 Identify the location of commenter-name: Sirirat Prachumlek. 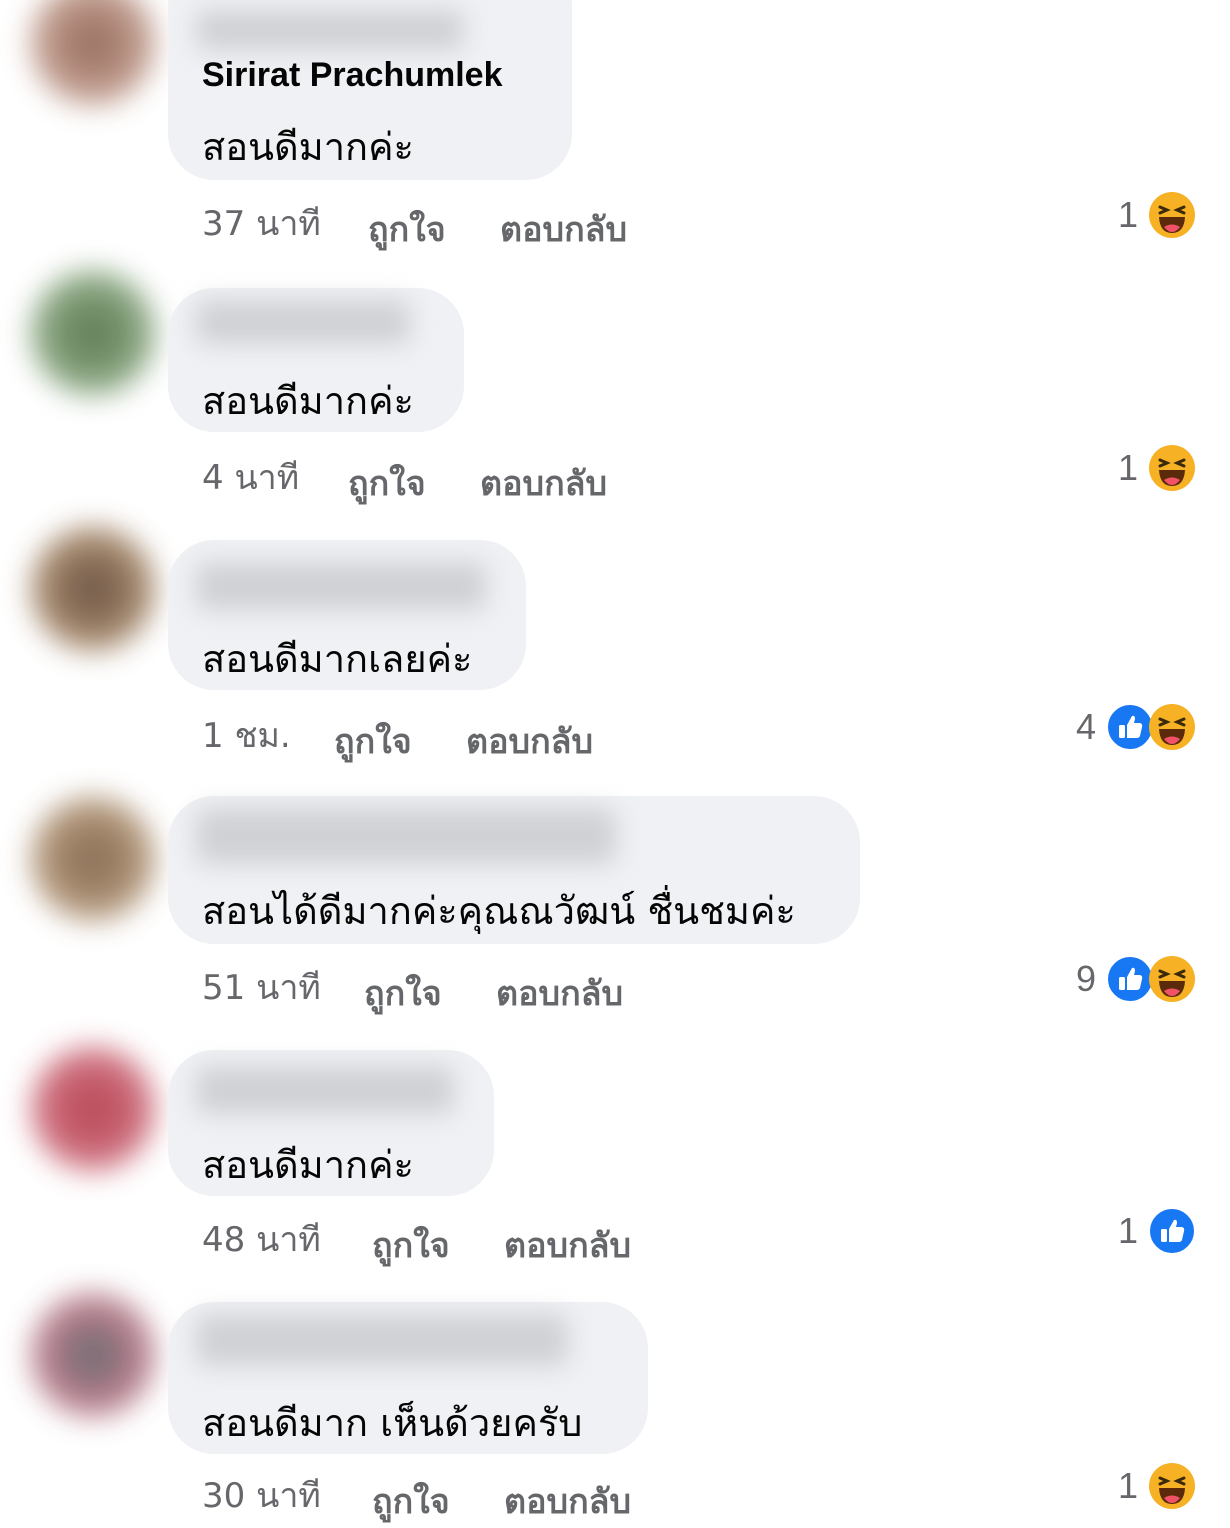
(352, 75).